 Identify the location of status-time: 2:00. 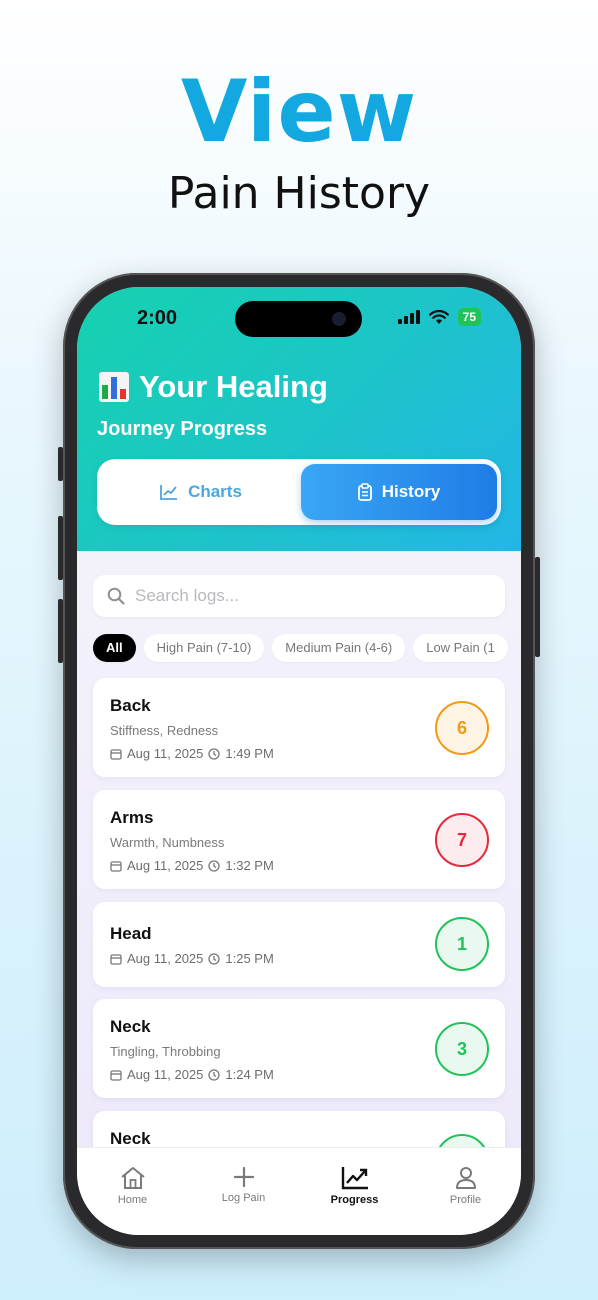
(157, 318).